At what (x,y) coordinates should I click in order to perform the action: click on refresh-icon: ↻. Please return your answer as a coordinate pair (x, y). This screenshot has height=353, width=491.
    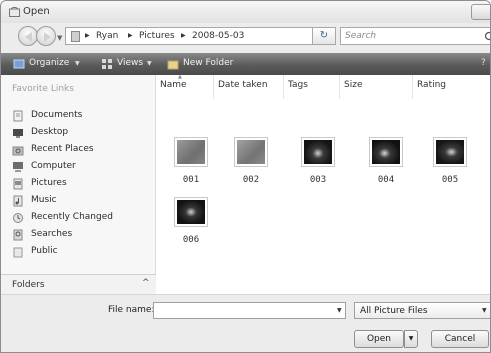
    Looking at the image, I should click on (324, 35).